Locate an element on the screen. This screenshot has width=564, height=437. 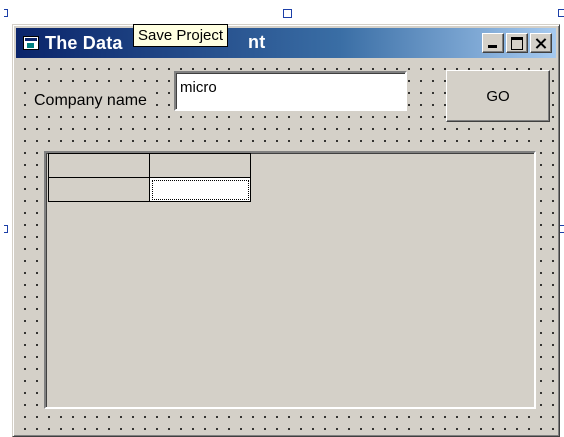
grid-header-row is located at coordinates (149, 165).